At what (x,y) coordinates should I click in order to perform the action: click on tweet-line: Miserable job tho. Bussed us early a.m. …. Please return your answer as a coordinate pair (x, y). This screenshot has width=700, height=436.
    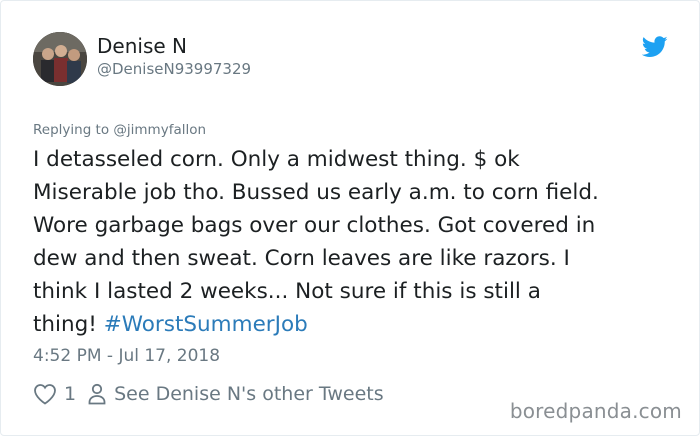
    Looking at the image, I should click on (316, 192).